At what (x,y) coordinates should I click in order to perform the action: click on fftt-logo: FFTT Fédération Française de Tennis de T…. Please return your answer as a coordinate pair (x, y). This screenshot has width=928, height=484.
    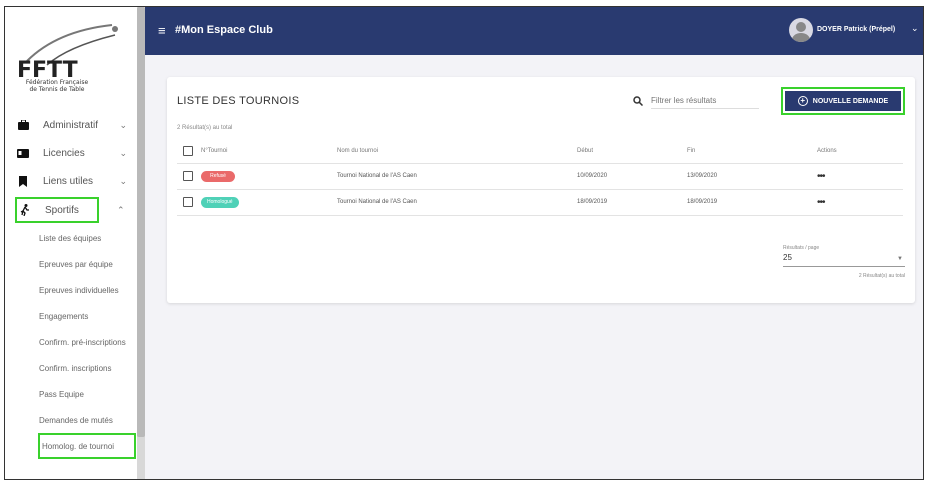
    Looking at the image, I should click on (74, 61).